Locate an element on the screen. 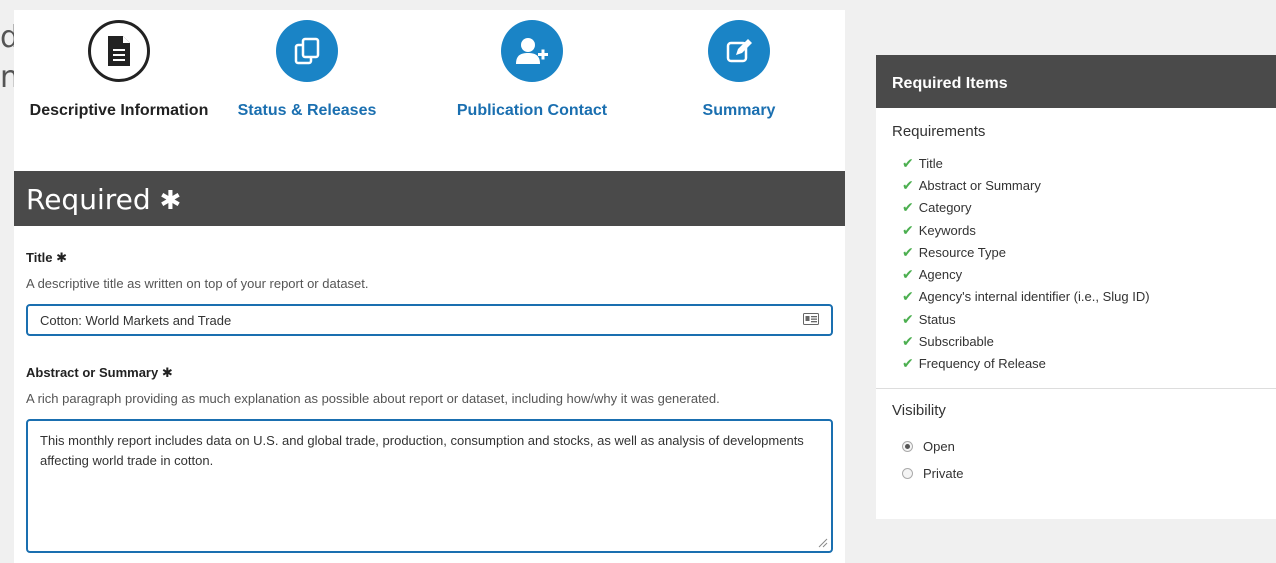  abstract-label-text: Abstract or Summary is located at coordinates (92, 372).